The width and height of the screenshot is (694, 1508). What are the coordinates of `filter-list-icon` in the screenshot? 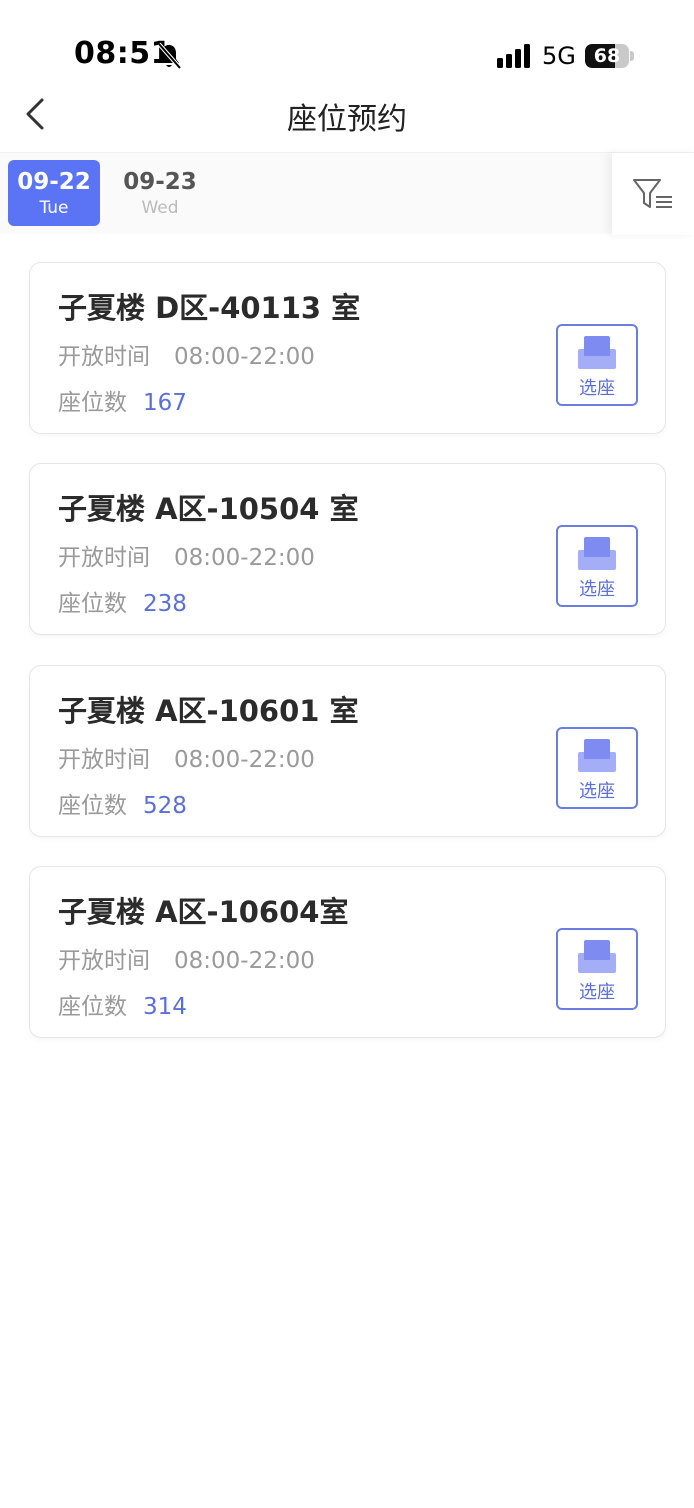 It's located at (652, 193).